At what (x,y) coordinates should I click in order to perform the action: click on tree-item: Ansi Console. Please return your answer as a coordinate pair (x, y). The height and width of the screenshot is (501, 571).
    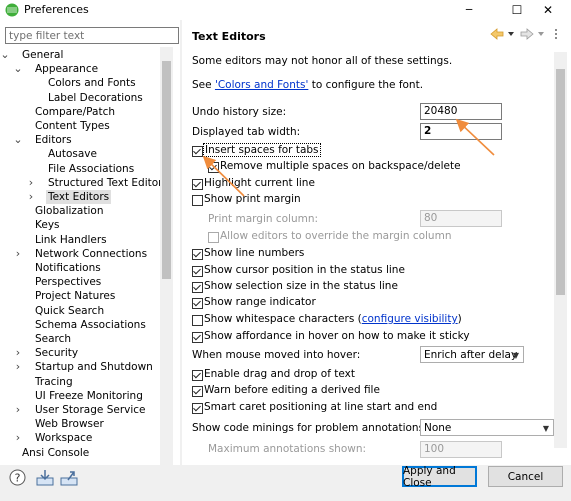
    Looking at the image, I should click on (80, 453).